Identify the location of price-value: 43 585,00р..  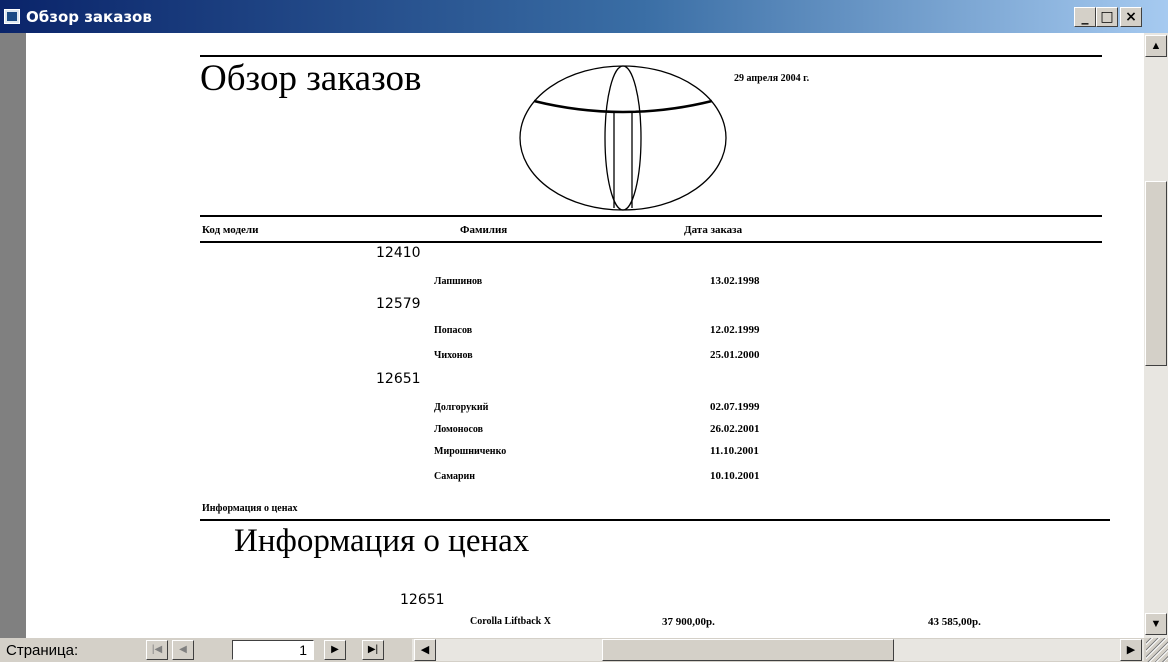
(954, 622).